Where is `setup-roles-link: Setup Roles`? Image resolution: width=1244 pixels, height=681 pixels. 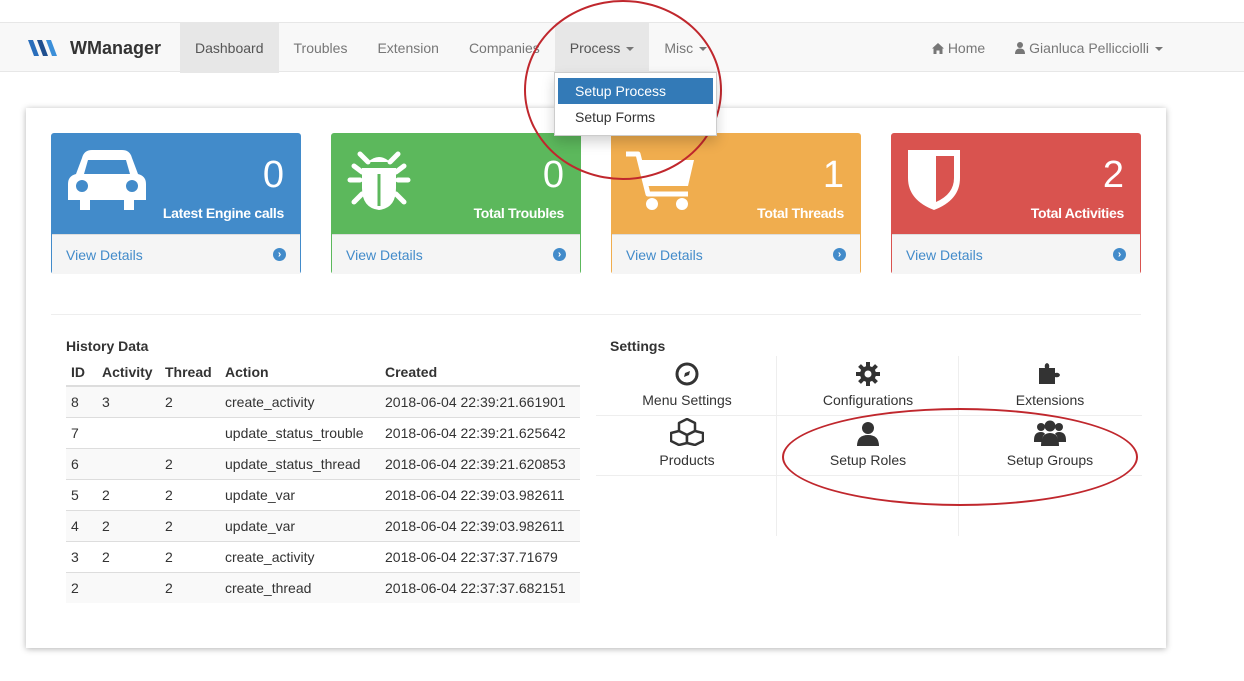 setup-roles-link: Setup Roles is located at coordinates (868, 446).